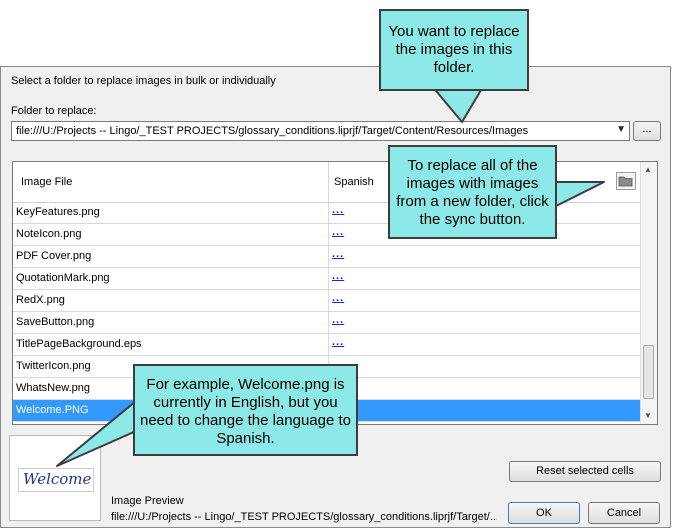 The image size is (673, 530). I want to click on right-callout-pointer, so click(580, 194).